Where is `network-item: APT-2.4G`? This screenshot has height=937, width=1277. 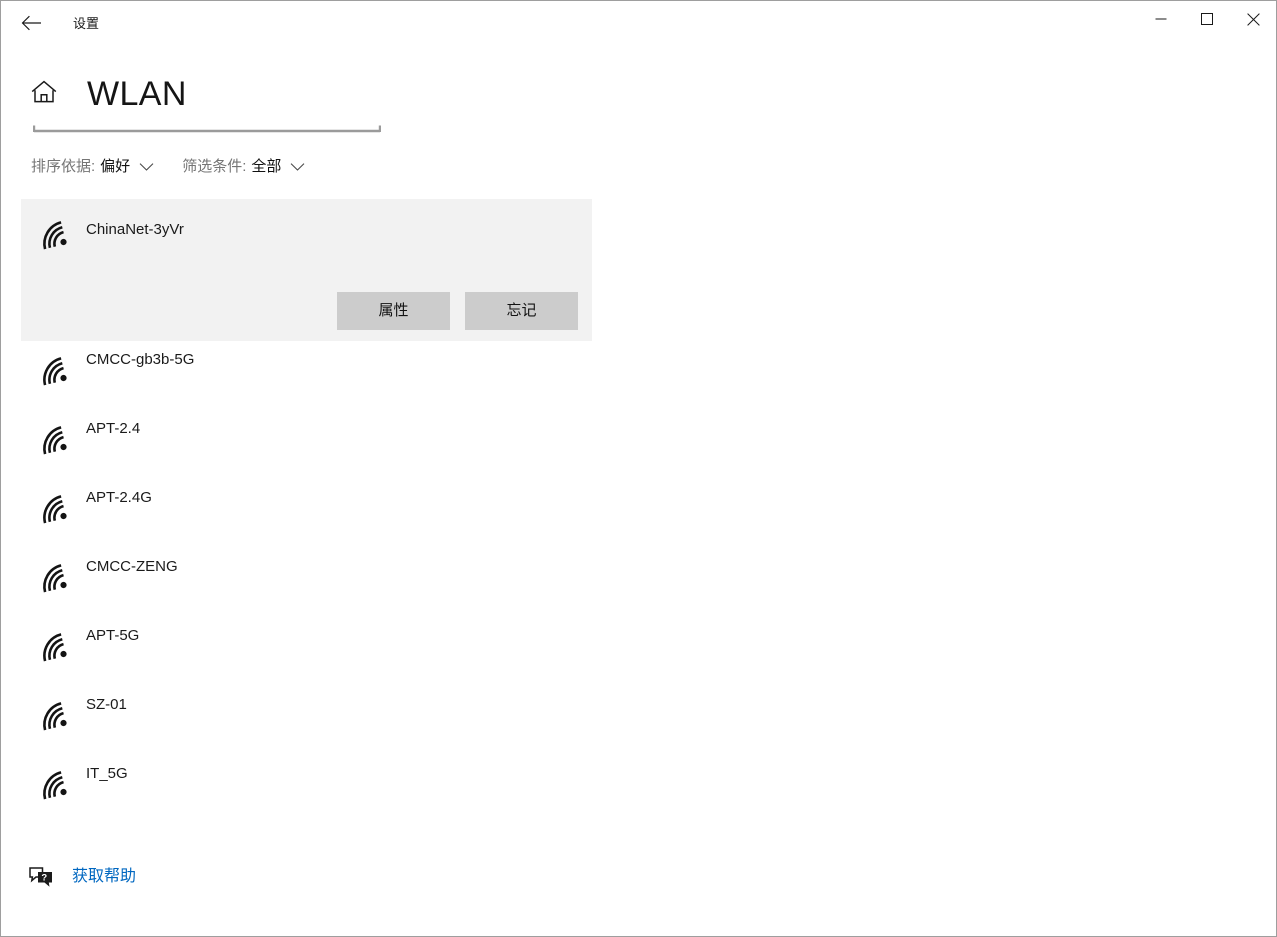 network-item: APT-2.4G is located at coordinates (306, 513).